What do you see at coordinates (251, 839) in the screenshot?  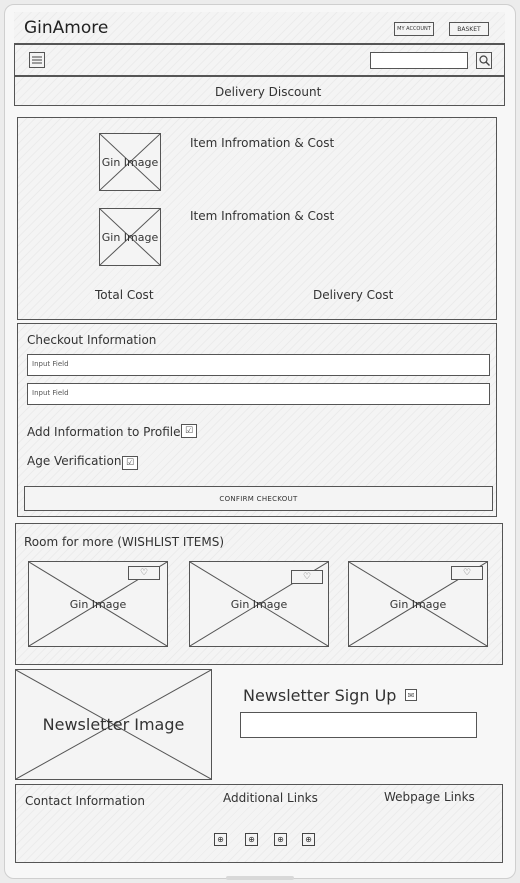 I see `social-icon-2: ⊕` at bounding box center [251, 839].